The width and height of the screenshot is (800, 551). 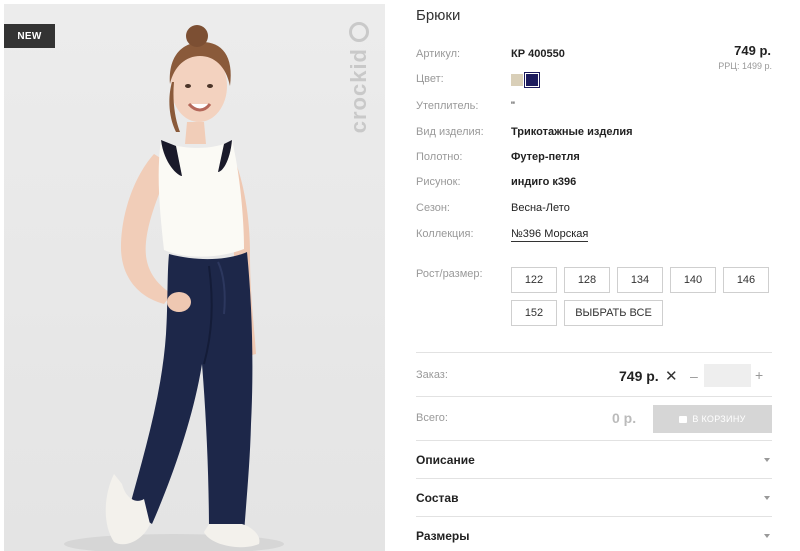 What do you see at coordinates (540, 208) in the screenshot?
I see `season-value: Весна-Лето` at bounding box center [540, 208].